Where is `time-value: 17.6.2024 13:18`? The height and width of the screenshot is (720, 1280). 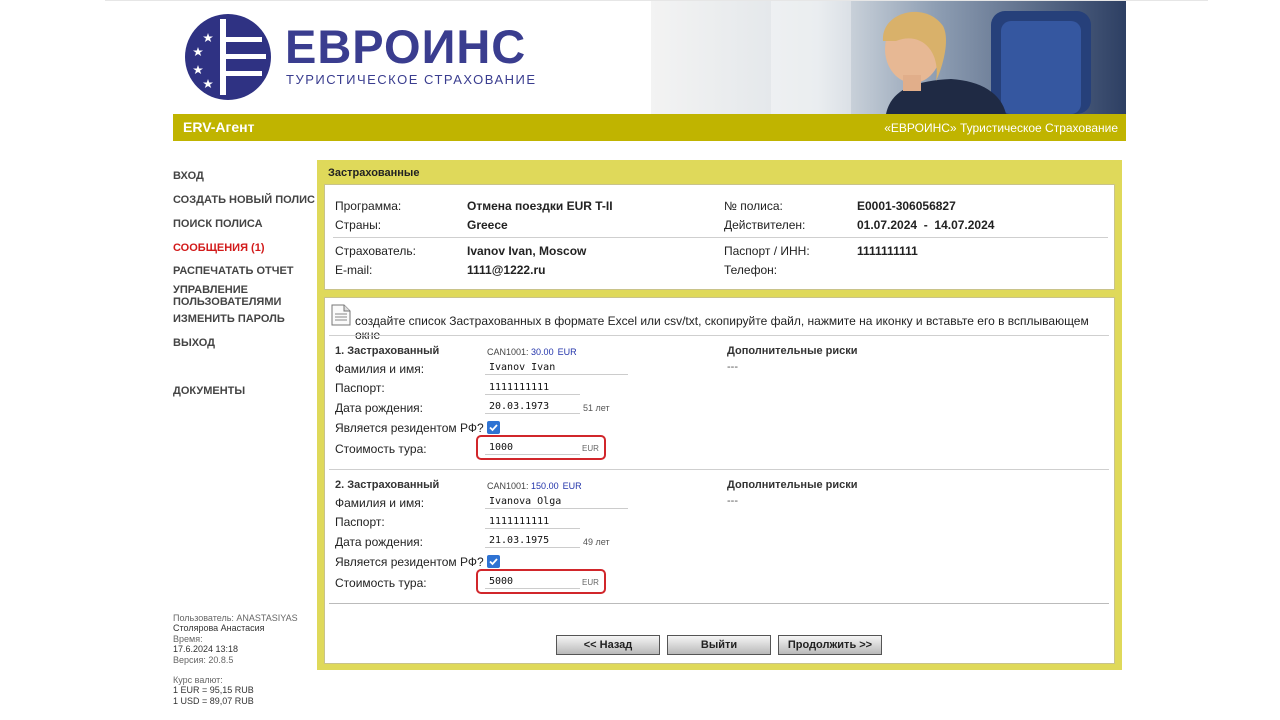
time-value: 17.6.2024 13:18 is located at coordinates (206, 649).